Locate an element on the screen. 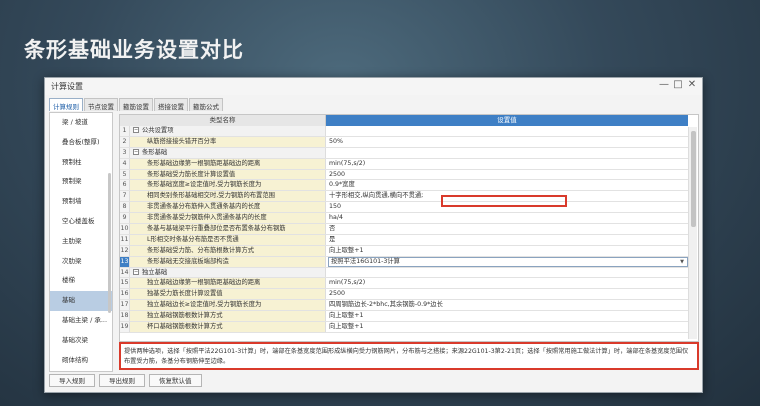 This screenshot has height=406, width=760. sidebar-item: 楼梯 is located at coordinates (81, 281).